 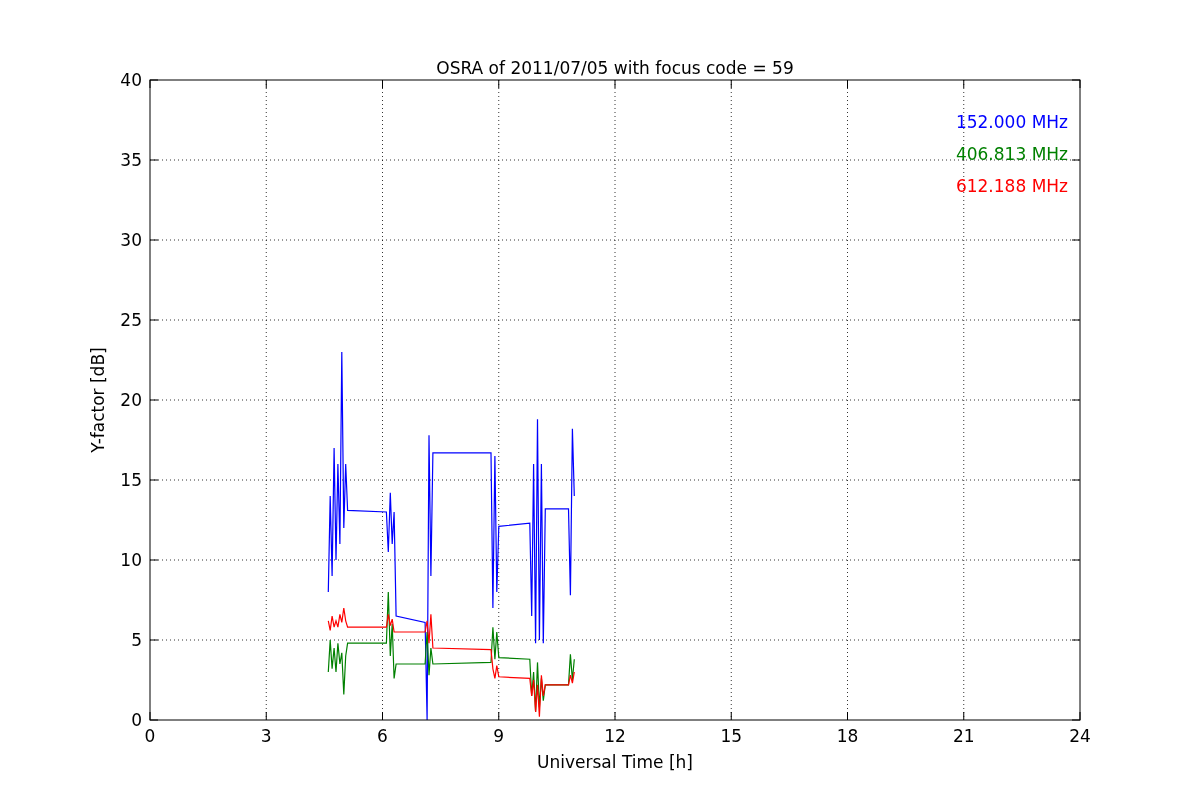 I want to click on legend-label: 612.188 MHz, so click(x=1011, y=186).